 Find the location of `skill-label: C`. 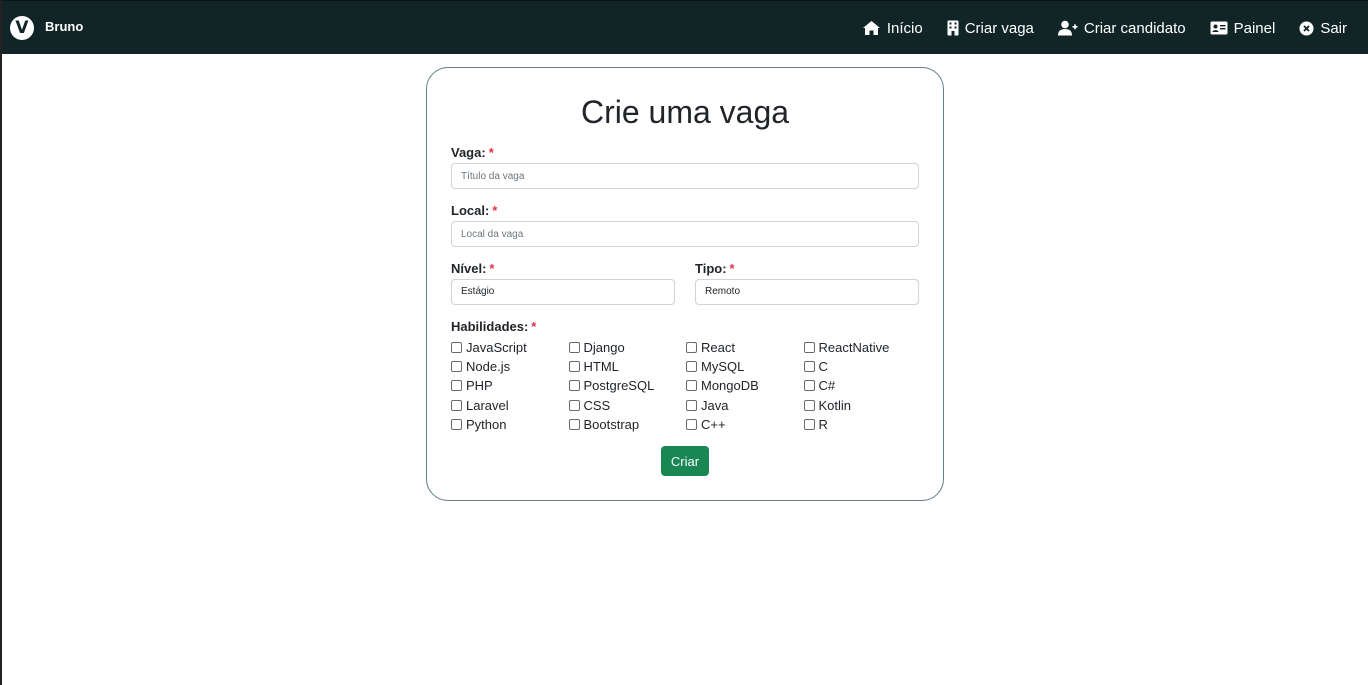

skill-label: C is located at coordinates (823, 367).